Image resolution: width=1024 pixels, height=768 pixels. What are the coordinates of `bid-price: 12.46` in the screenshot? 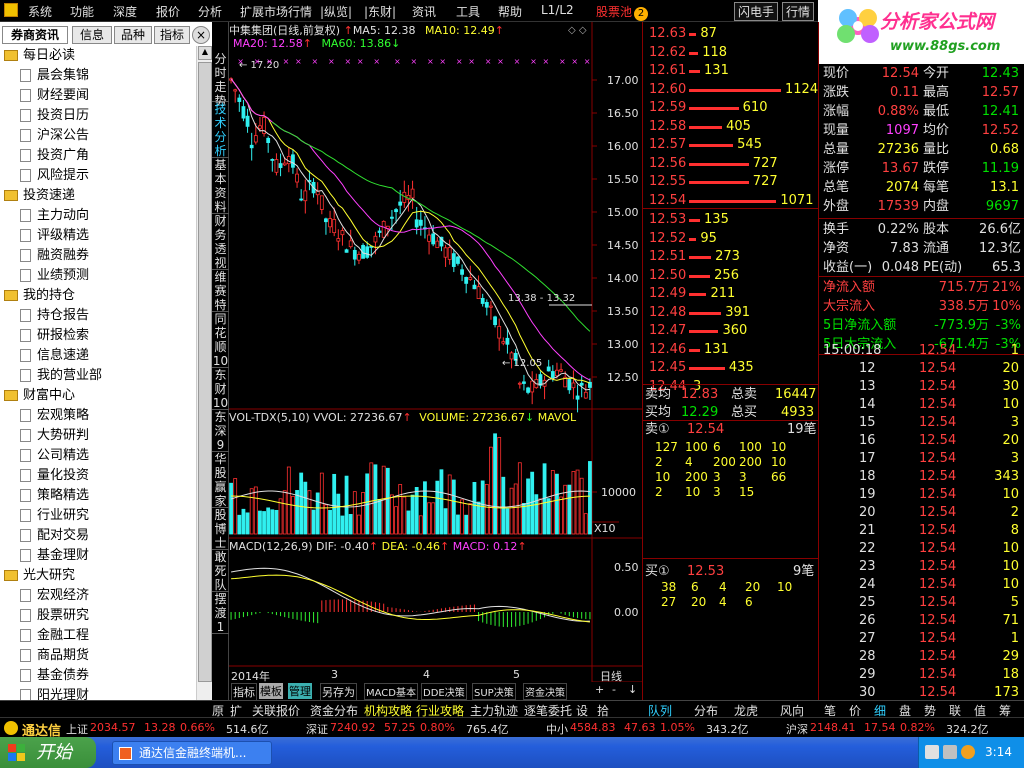 It's located at (667, 349).